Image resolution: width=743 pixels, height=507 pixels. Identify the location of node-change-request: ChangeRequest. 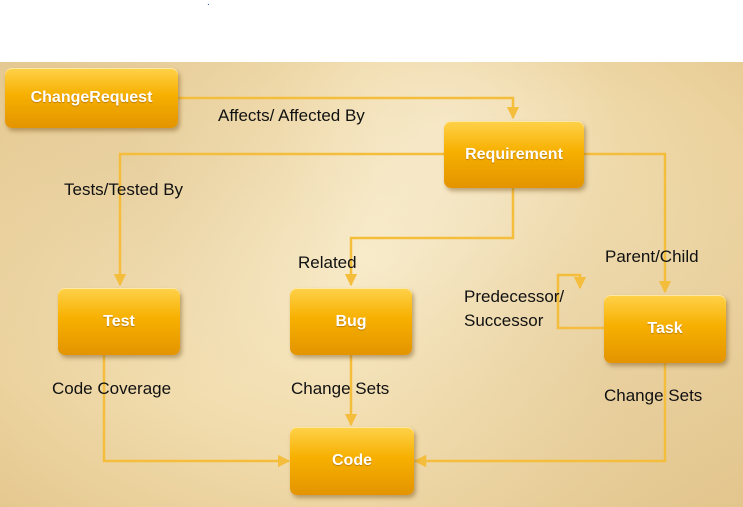
(91, 98).